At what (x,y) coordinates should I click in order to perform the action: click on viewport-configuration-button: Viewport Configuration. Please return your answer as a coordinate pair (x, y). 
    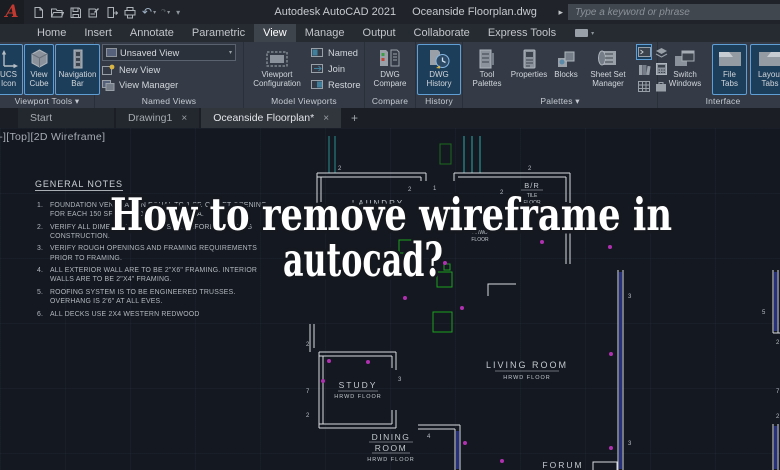
    Looking at the image, I should click on (277, 69).